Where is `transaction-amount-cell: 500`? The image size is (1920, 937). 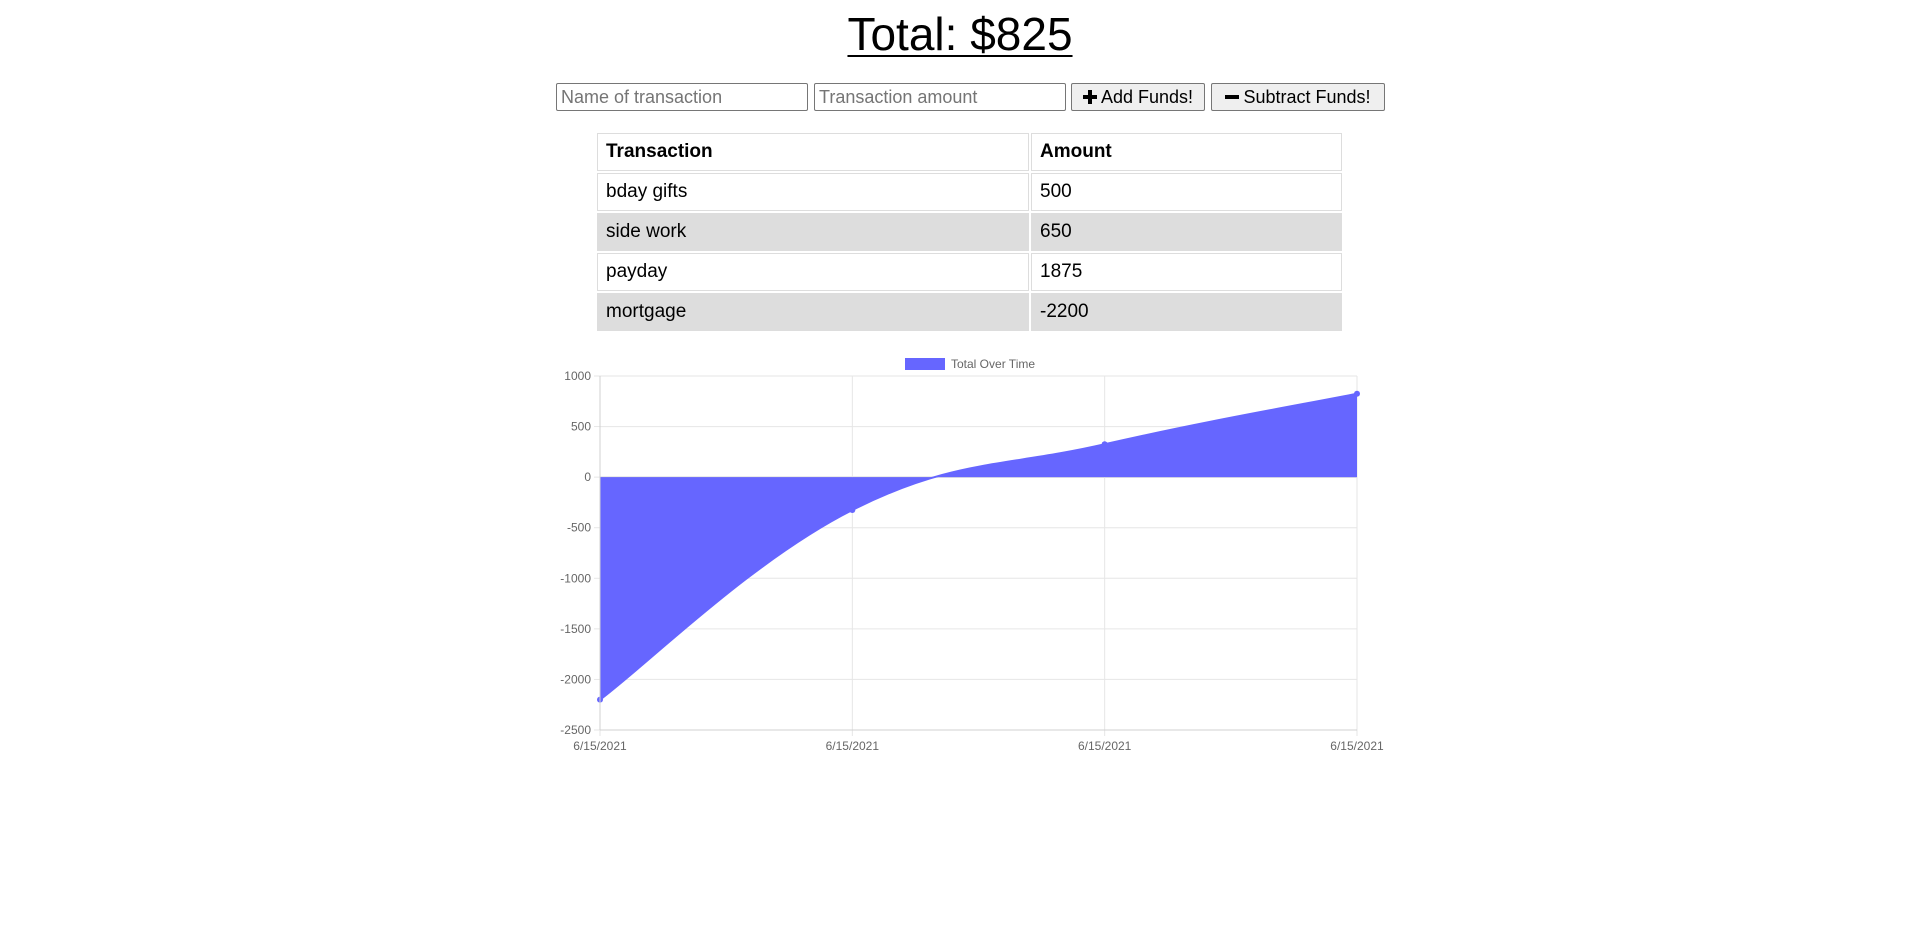 transaction-amount-cell: 500 is located at coordinates (1186, 192).